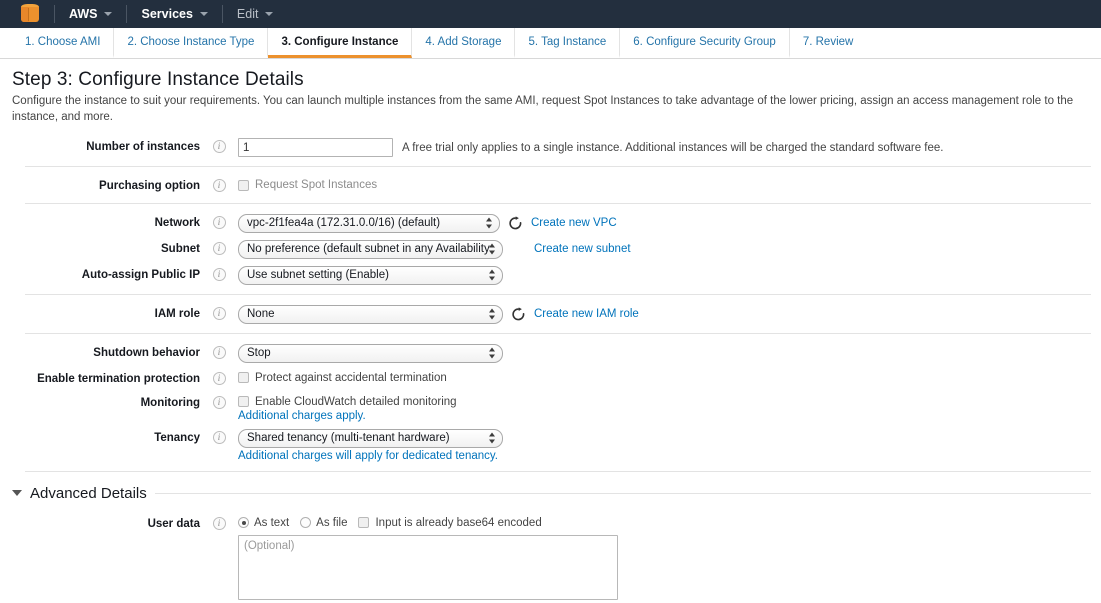 The width and height of the screenshot is (1101, 603). I want to click on as-file-radio, so click(306, 523).